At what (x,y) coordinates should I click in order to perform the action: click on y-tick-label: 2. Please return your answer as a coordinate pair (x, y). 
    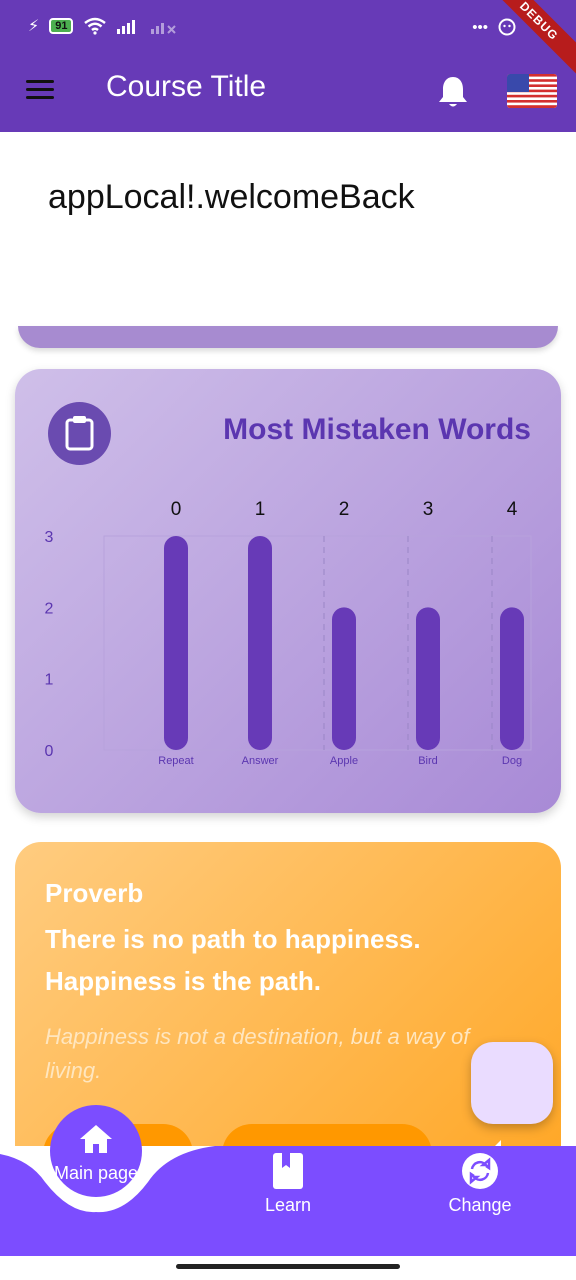
    Looking at the image, I should click on (49, 608).